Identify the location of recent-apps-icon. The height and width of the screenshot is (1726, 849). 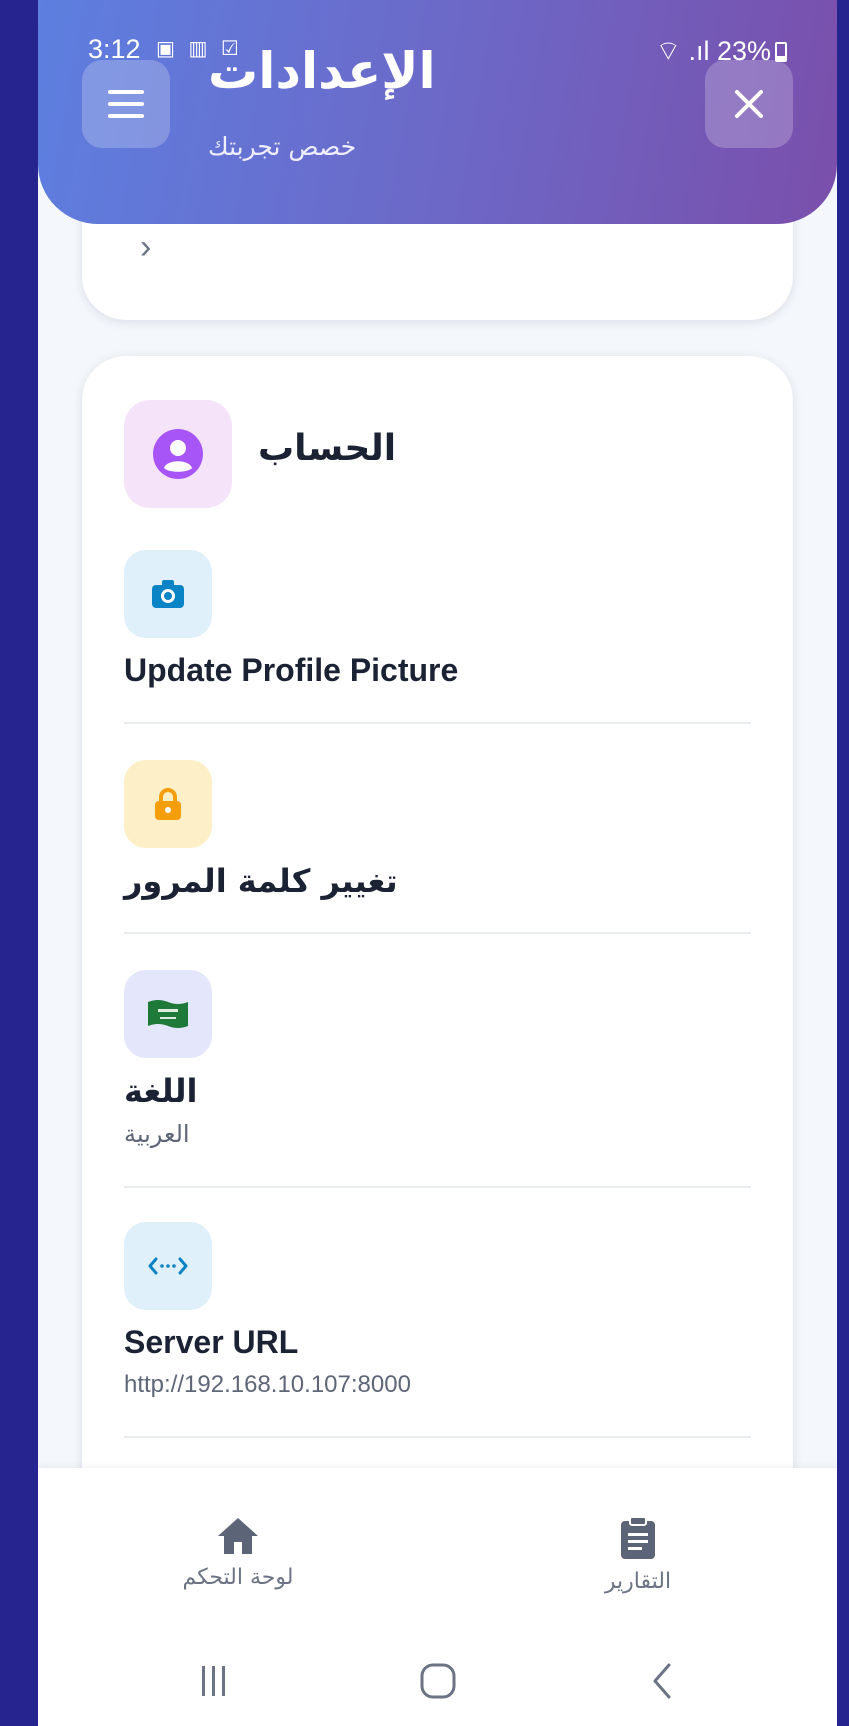
(213, 1681).